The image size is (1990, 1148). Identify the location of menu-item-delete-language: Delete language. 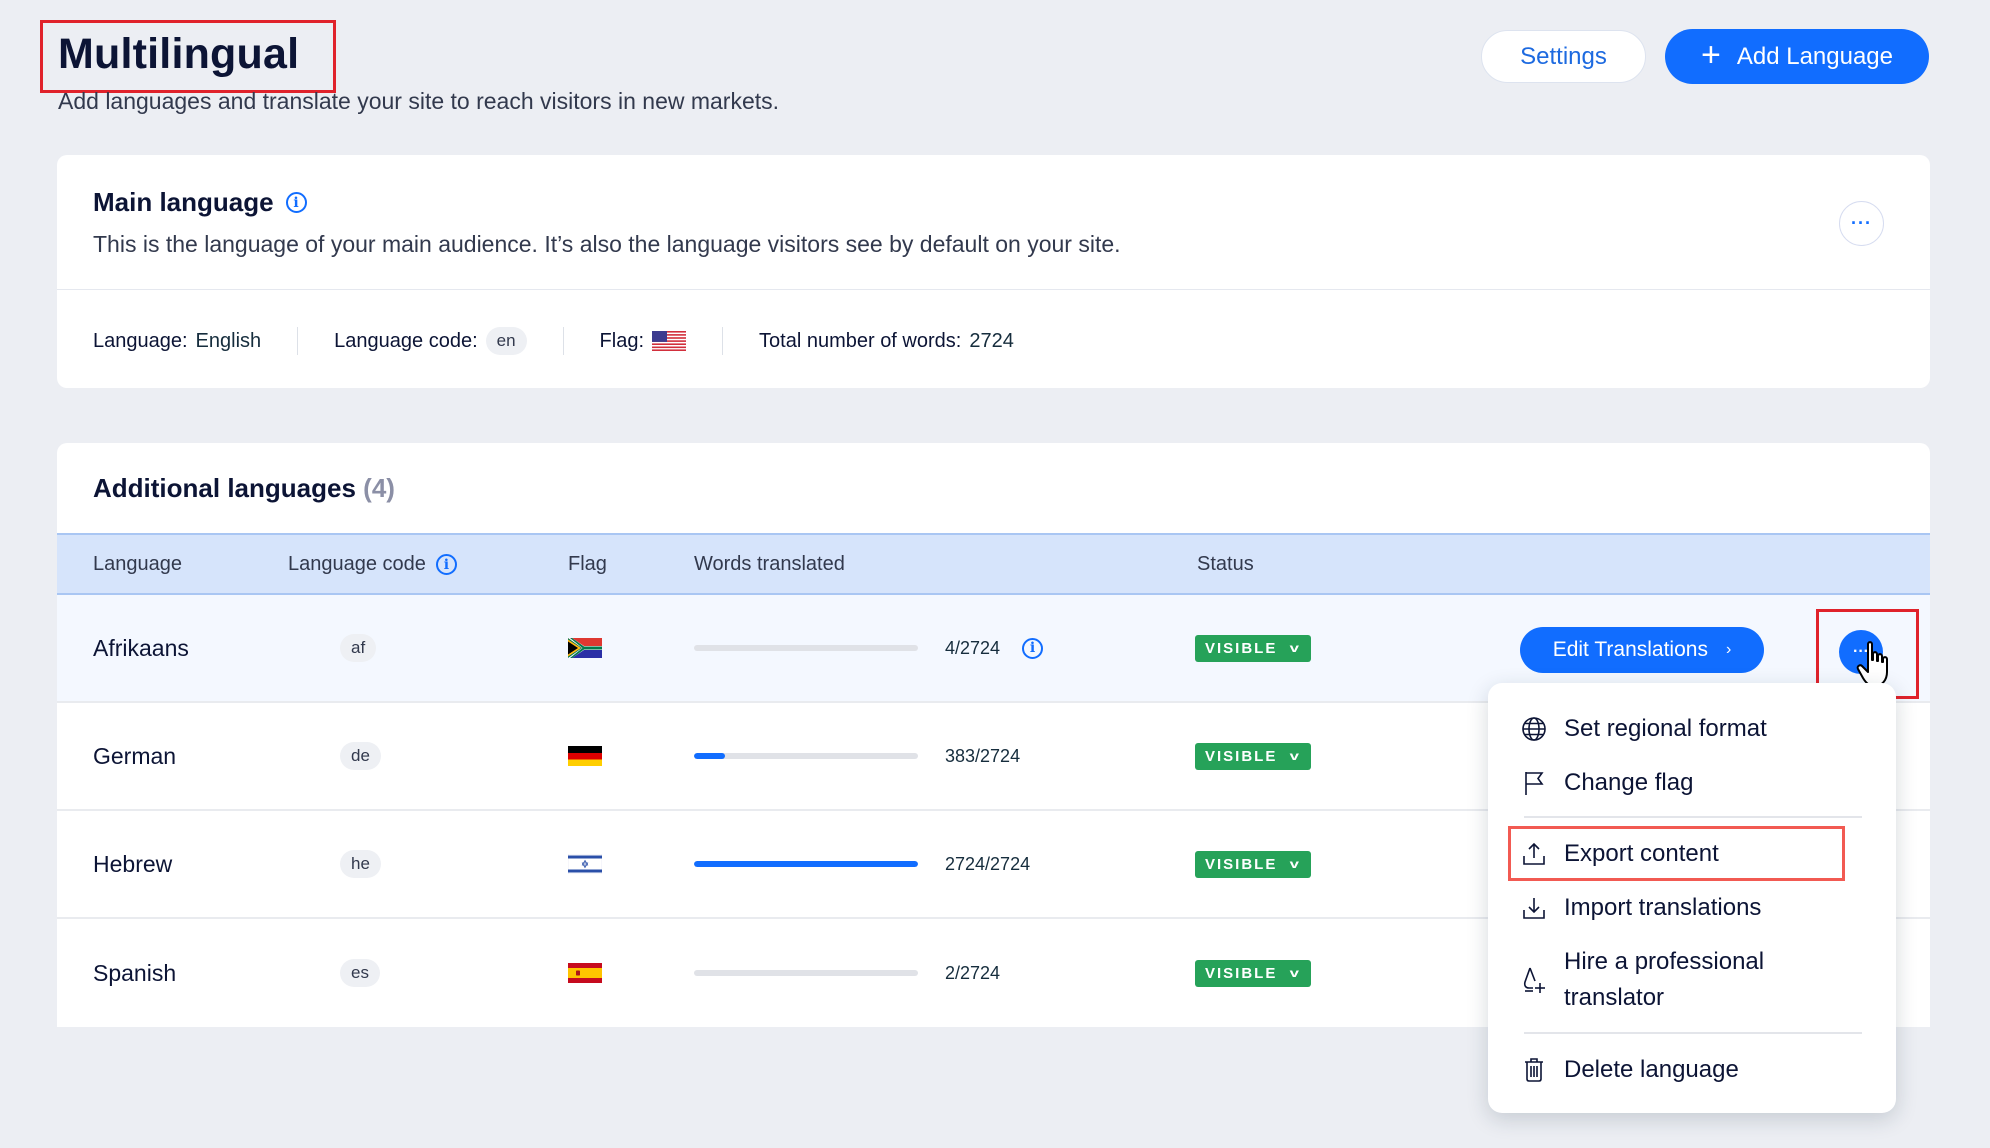
(1629, 1070).